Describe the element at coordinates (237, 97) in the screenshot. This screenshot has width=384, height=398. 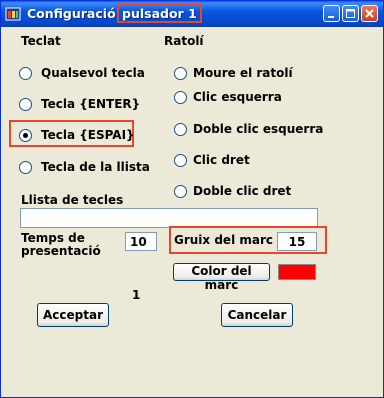
I see `radio-label-clic-esquerra: Clic esquerra` at that location.